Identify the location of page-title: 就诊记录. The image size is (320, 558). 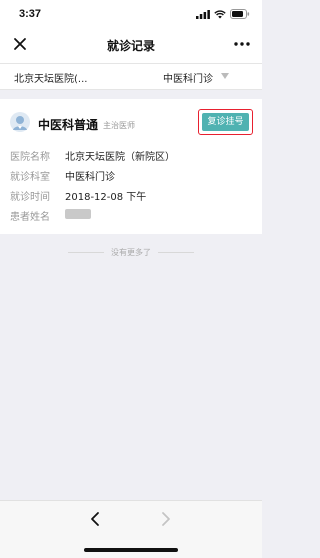
(130, 46).